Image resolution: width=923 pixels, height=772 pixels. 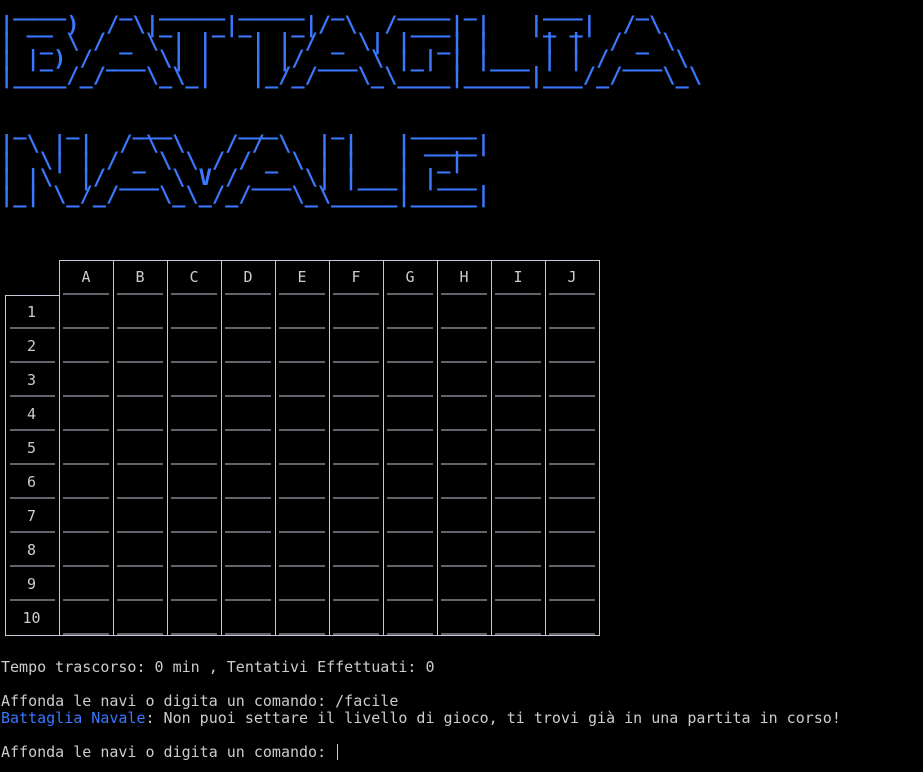 I want to click on row-label-7: 7, so click(x=31, y=516).